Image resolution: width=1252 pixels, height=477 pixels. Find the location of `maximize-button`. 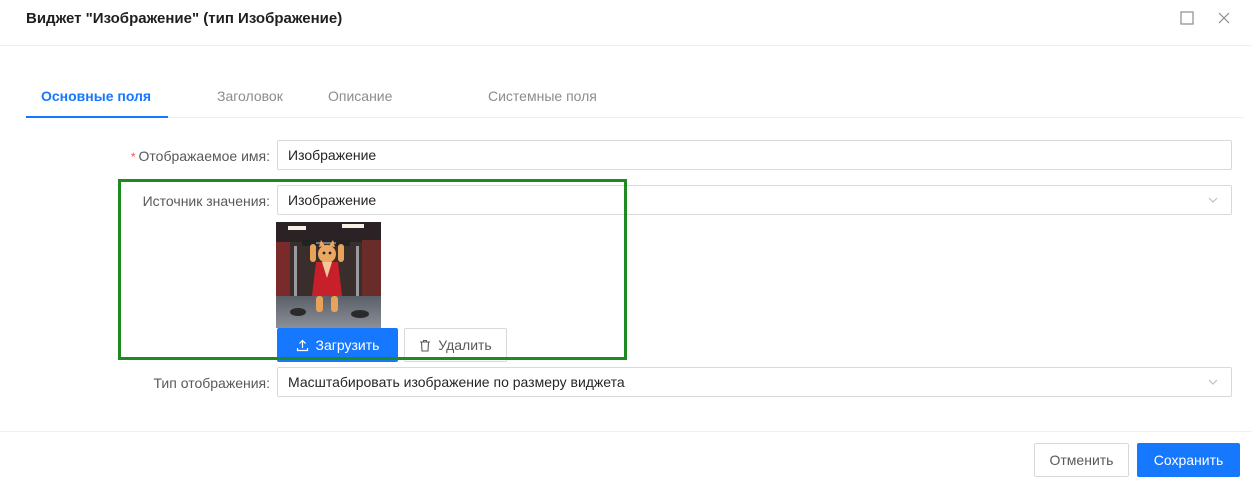

maximize-button is located at coordinates (1187, 18).